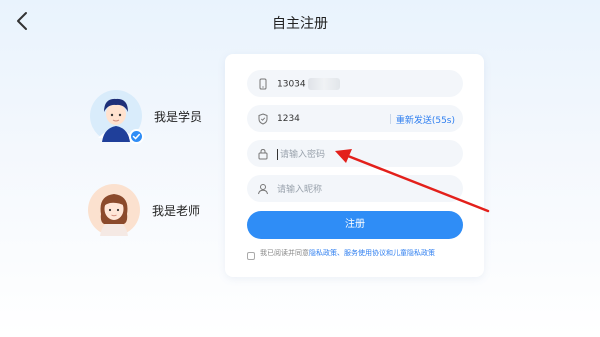  What do you see at coordinates (303, 155) in the screenshot?
I see `password-placeholder: 请输入密码` at bounding box center [303, 155].